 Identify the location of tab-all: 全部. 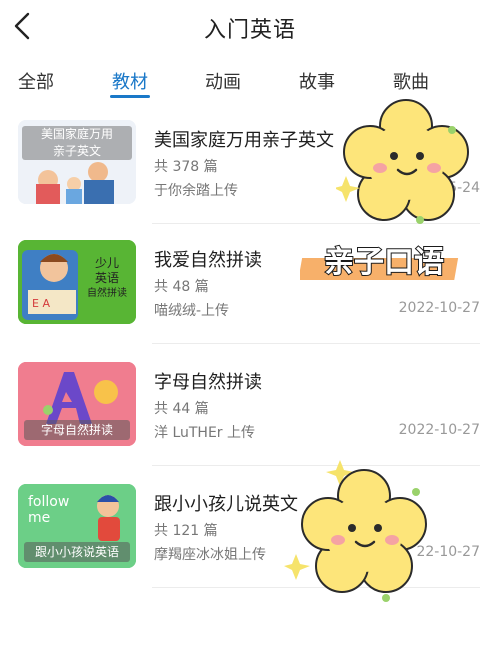
(36, 81).